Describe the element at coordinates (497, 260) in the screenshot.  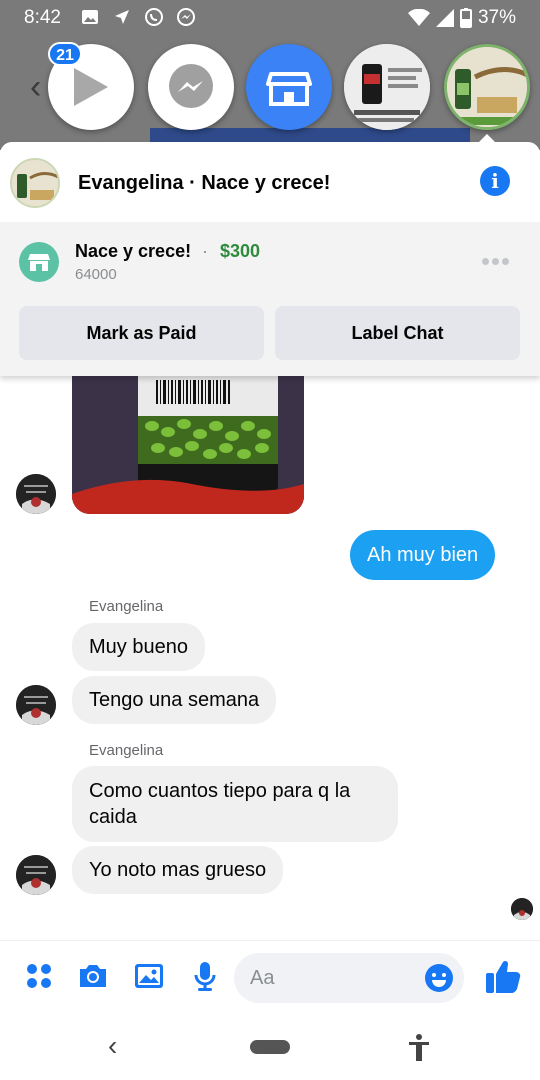
I see `more-options-icon` at that location.